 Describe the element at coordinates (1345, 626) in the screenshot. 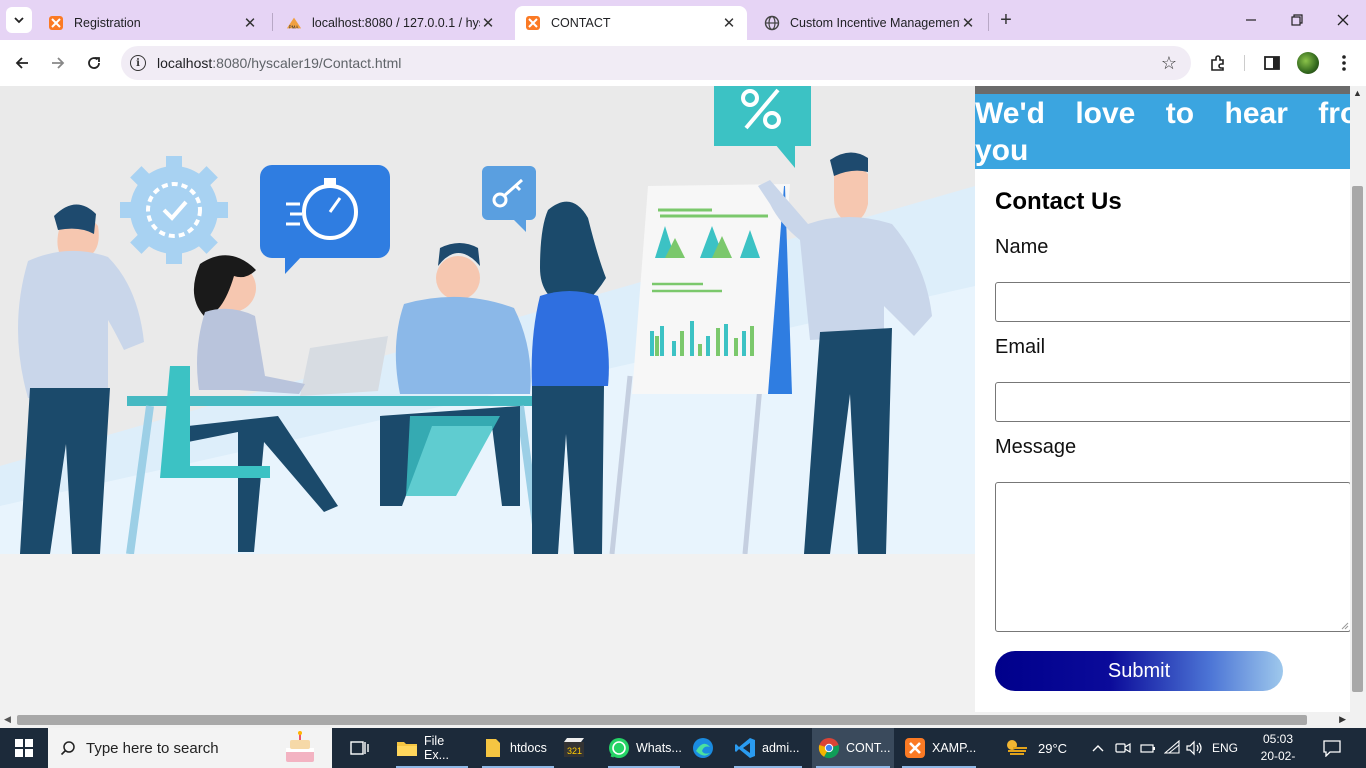

I see `resize-grip-icon` at that location.